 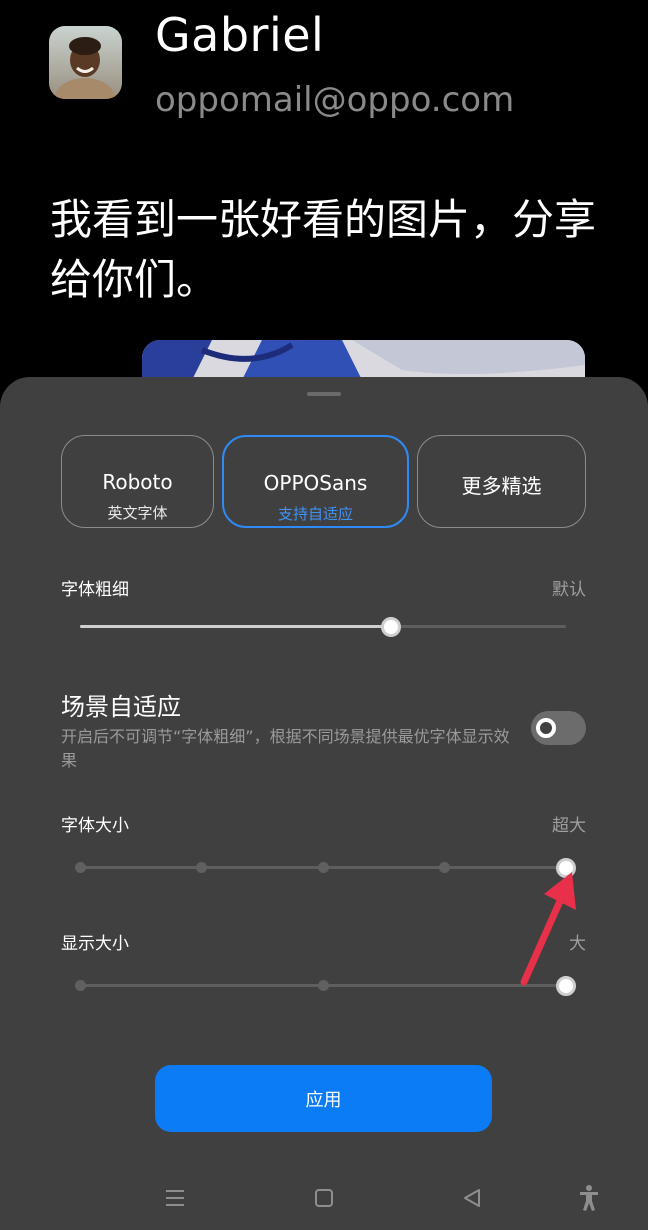 What do you see at coordinates (121, 707) in the screenshot?
I see `scene-adaptive-title: 场景自适应` at bounding box center [121, 707].